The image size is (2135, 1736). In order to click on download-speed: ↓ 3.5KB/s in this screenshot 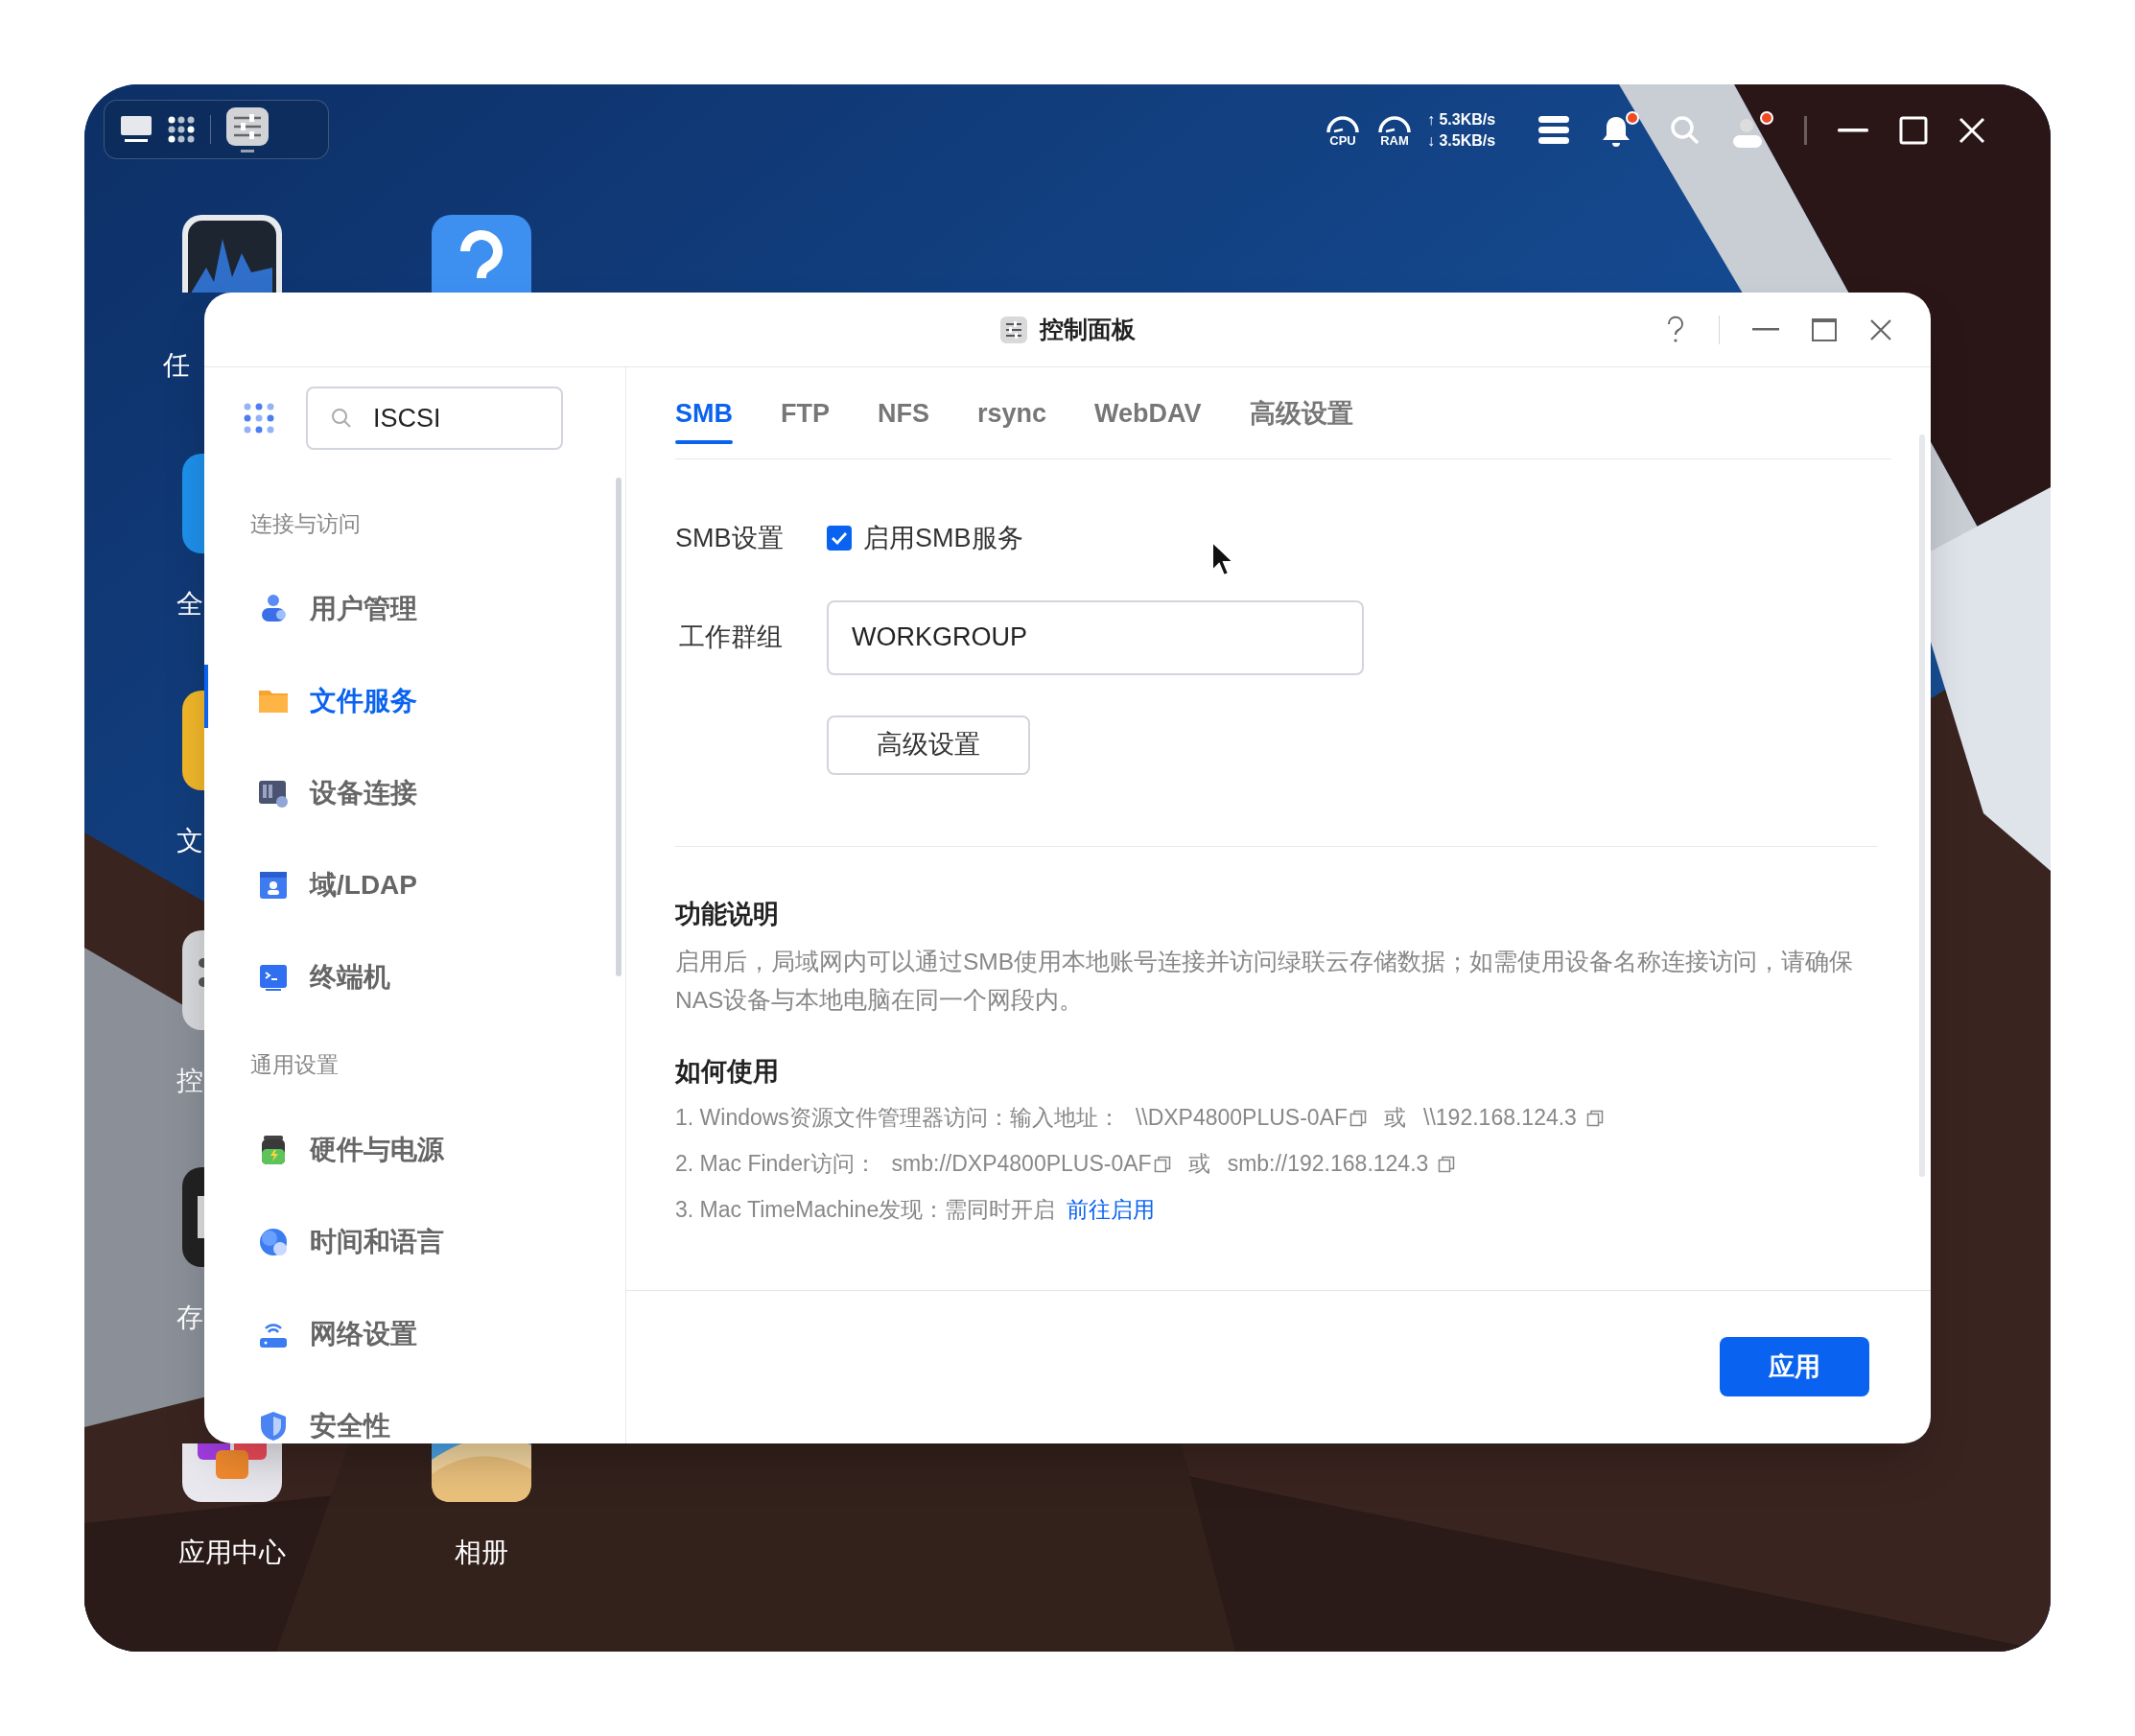, I will do `click(1461, 141)`.